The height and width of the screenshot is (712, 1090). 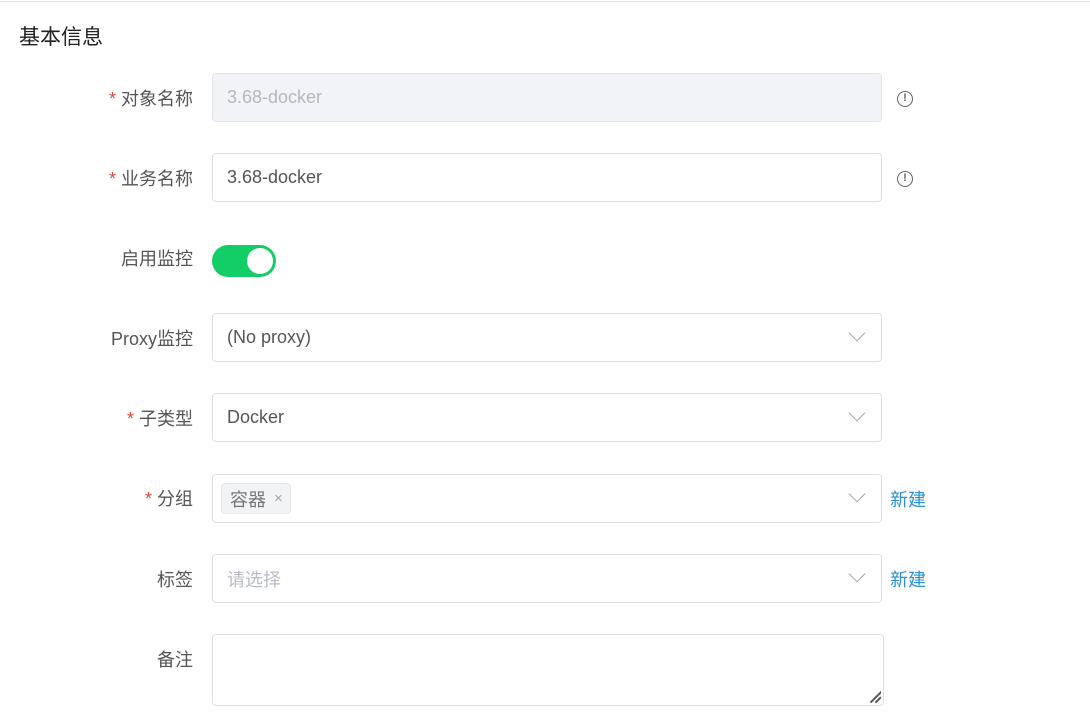 What do you see at coordinates (547, 417) in the screenshot?
I see `subtype-select: Docker` at bounding box center [547, 417].